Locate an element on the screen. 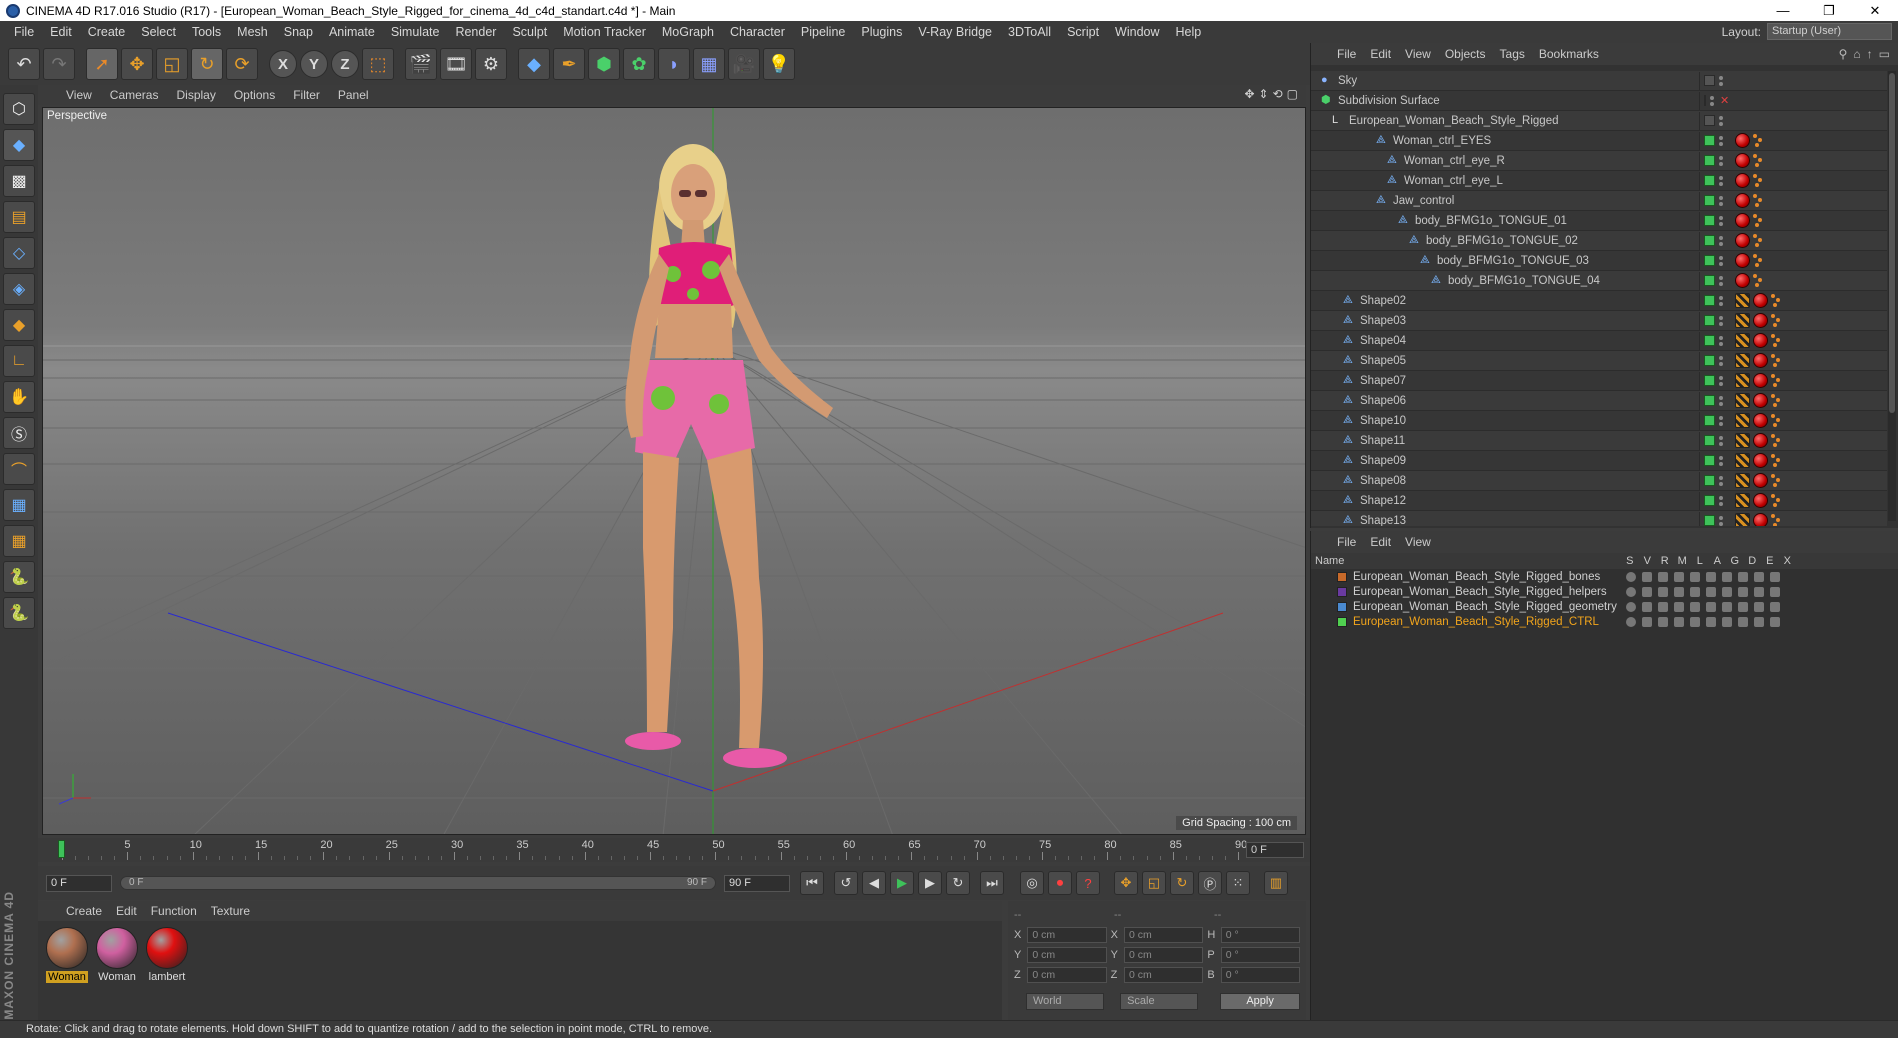 This screenshot has width=1898, height=1038. scale-dropdown: Scale is located at coordinates (1159, 1001).